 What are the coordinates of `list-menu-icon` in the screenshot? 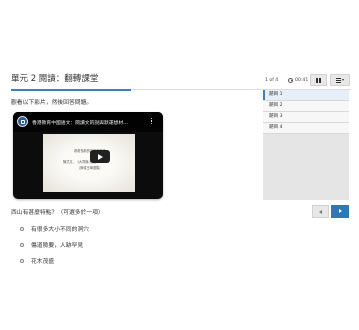 It's located at (338, 80).